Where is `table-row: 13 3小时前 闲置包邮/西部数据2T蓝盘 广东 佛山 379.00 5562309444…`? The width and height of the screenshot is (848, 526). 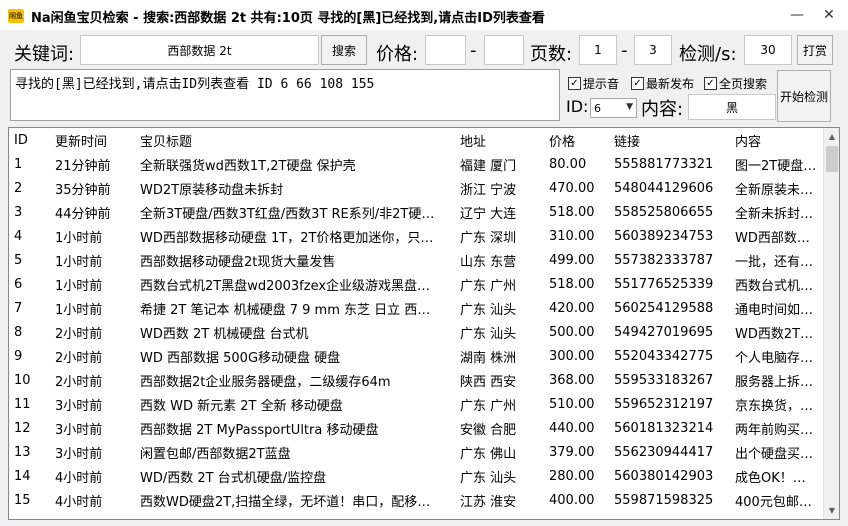
table-row: 13 3小时前 闲置包邮/西部数据2T蓝盘 广东 佛山 379.00 5562309444… is located at coordinates (416, 452).